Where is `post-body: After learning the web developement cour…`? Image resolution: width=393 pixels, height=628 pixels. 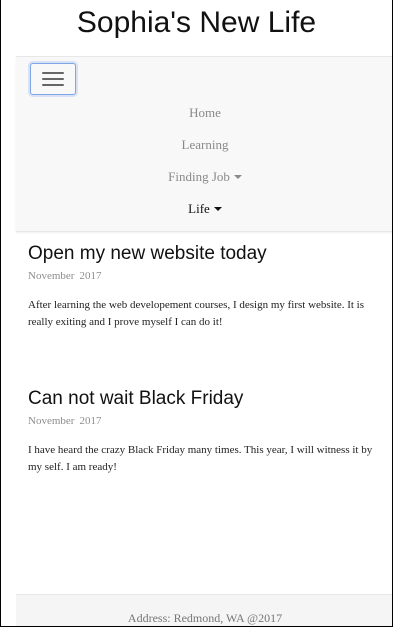 post-body: After learning the web developement cour… is located at coordinates (196, 313).